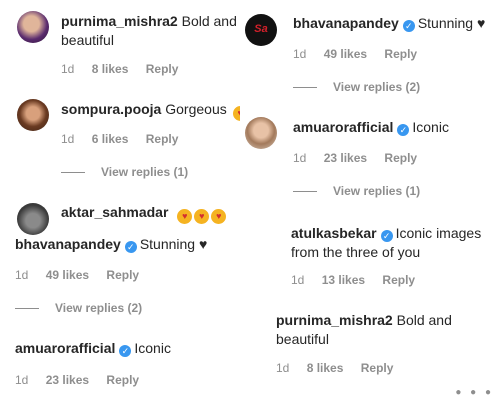 The width and height of the screenshot is (500, 400). Describe the element at coordinates (438, 233) in the screenshot. I see `comment-body: Iconic images` at that location.